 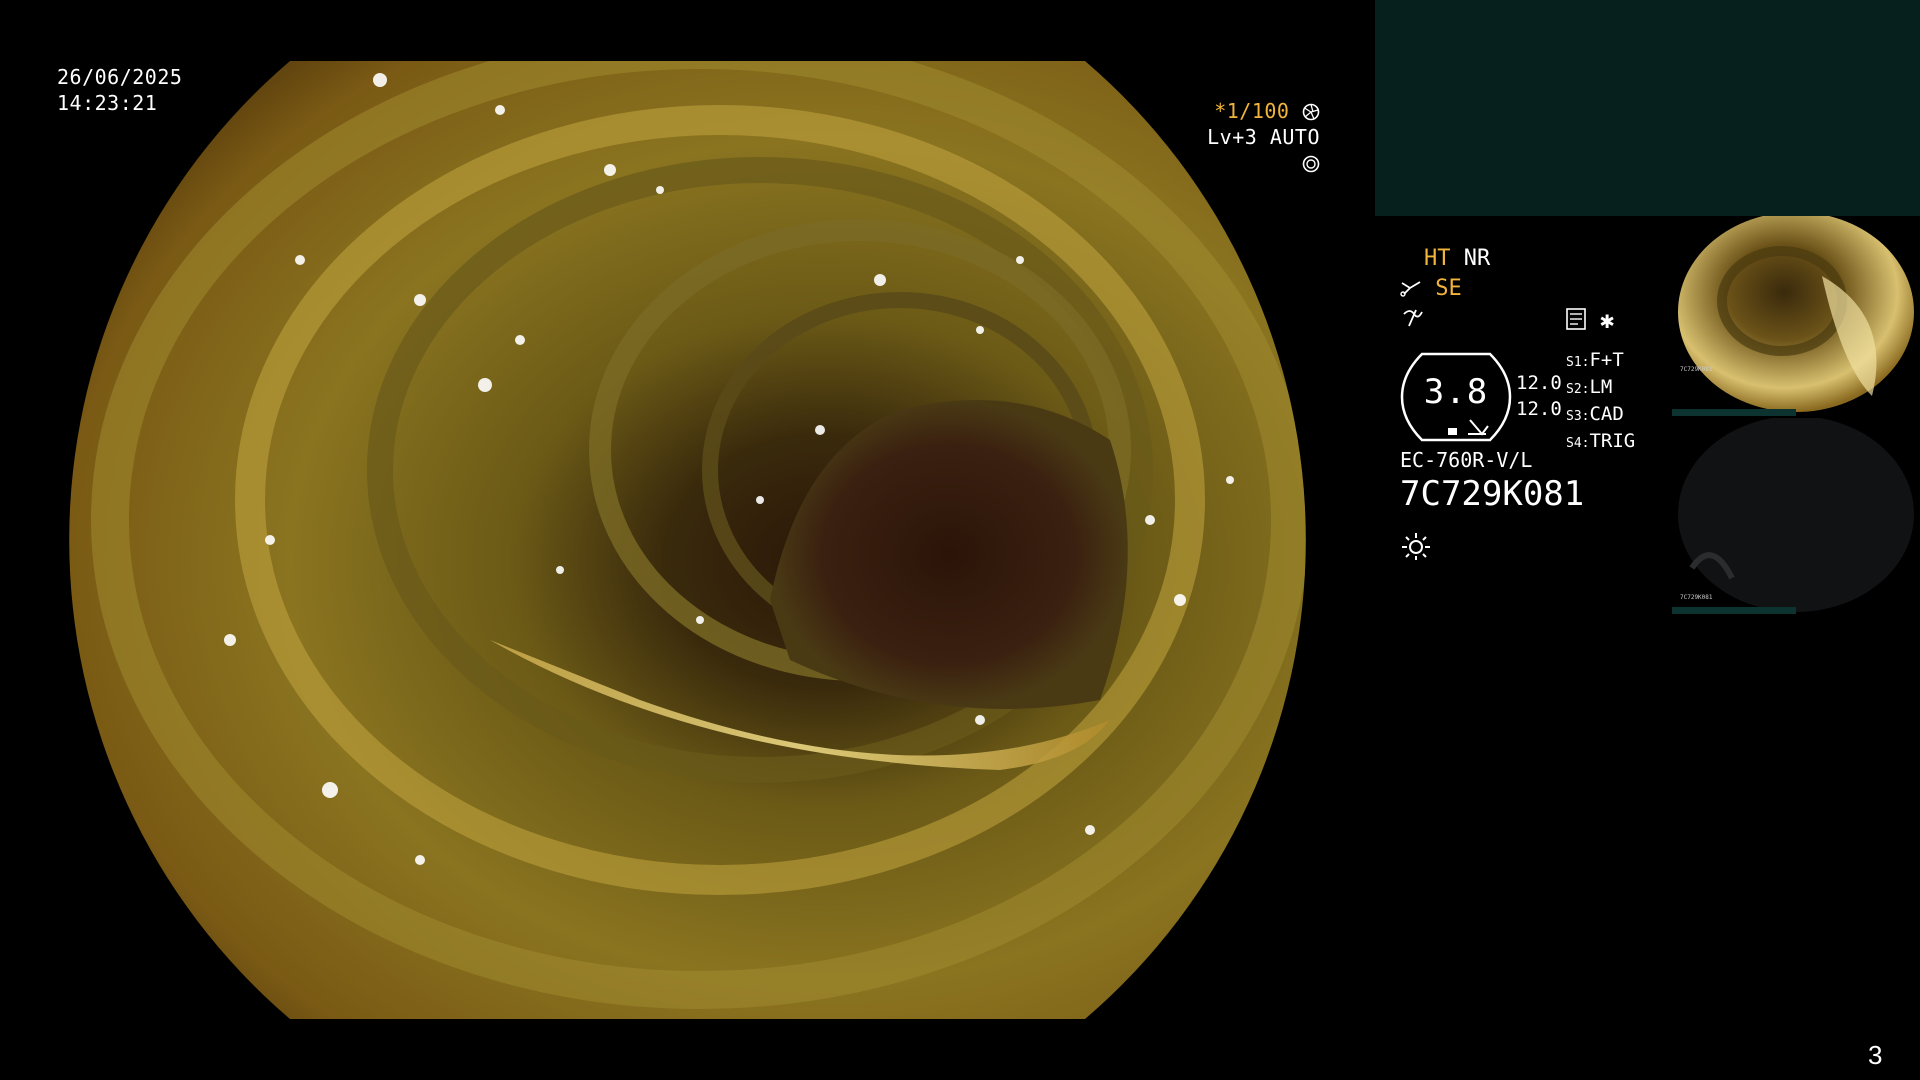 What do you see at coordinates (1601, 441) in the screenshot?
I see `switch-row: S4:TRIG` at bounding box center [1601, 441].